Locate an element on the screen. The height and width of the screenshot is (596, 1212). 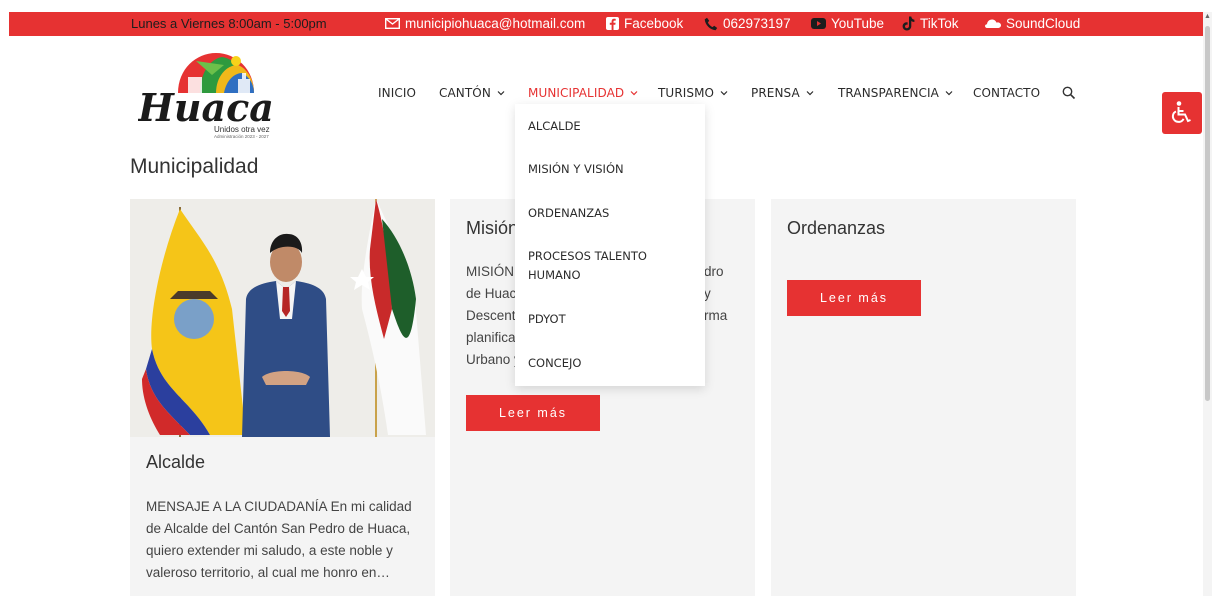
youtube-link: YouTube is located at coordinates (847, 23).